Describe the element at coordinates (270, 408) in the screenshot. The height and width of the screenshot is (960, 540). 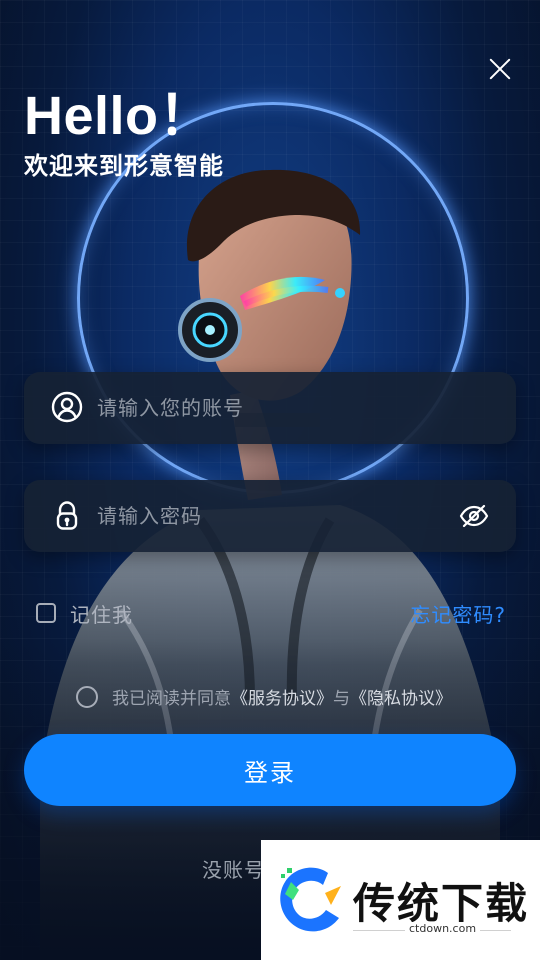
I see `account-field: 请输入您的账号` at that location.